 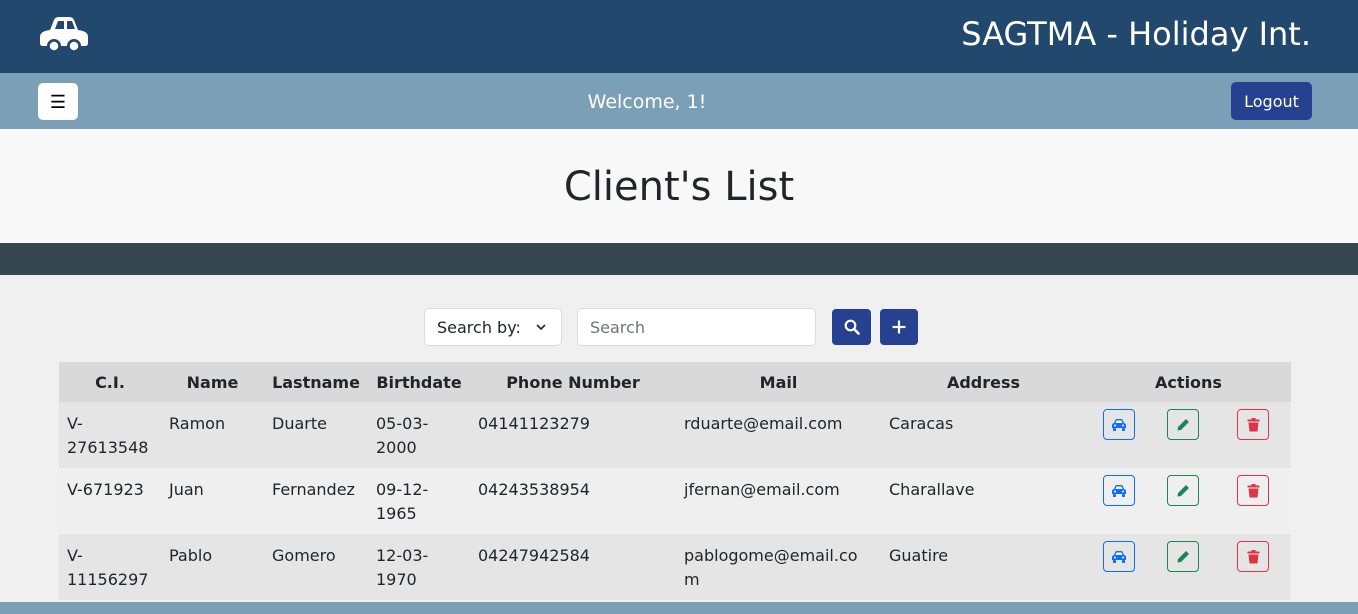 What do you see at coordinates (573, 382) in the screenshot?
I see `column-header-phone: Phone Number` at bounding box center [573, 382].